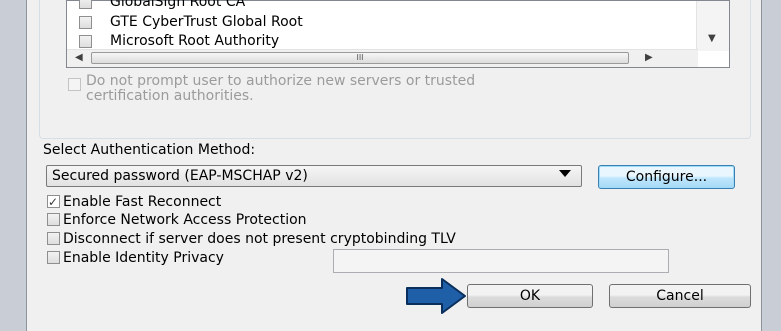 The image size is (781, 331). Describe the element at coordinates (185, 220) in the screenshot. I see `enforce-nap-label: Enforce Network Access Protection` at that location.